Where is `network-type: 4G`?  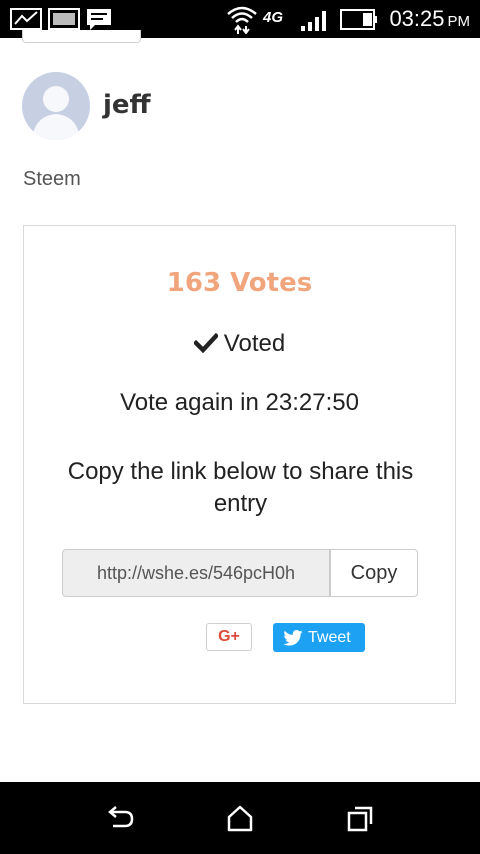
network-type: 4G is located at coordinates (273, 17).